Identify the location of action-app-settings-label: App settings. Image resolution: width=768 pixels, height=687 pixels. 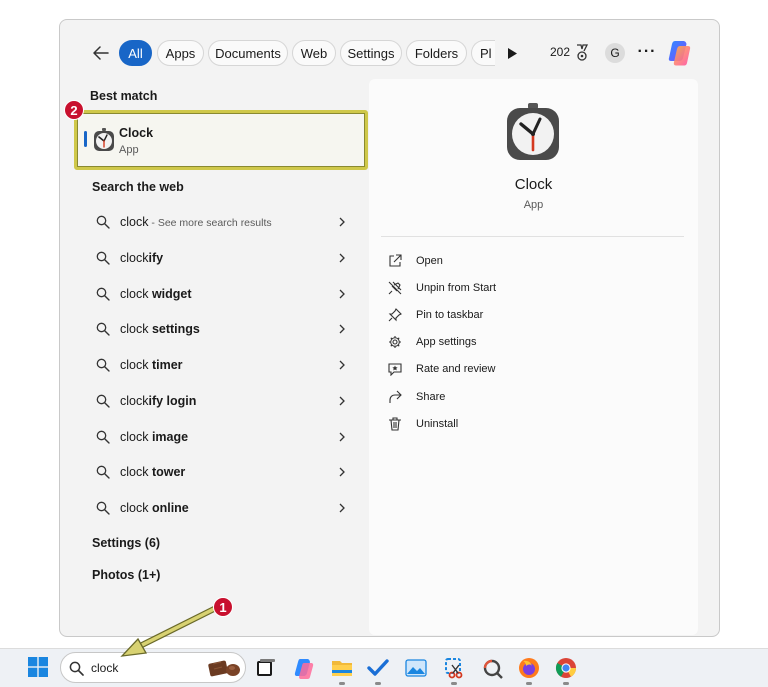
(446, 342).